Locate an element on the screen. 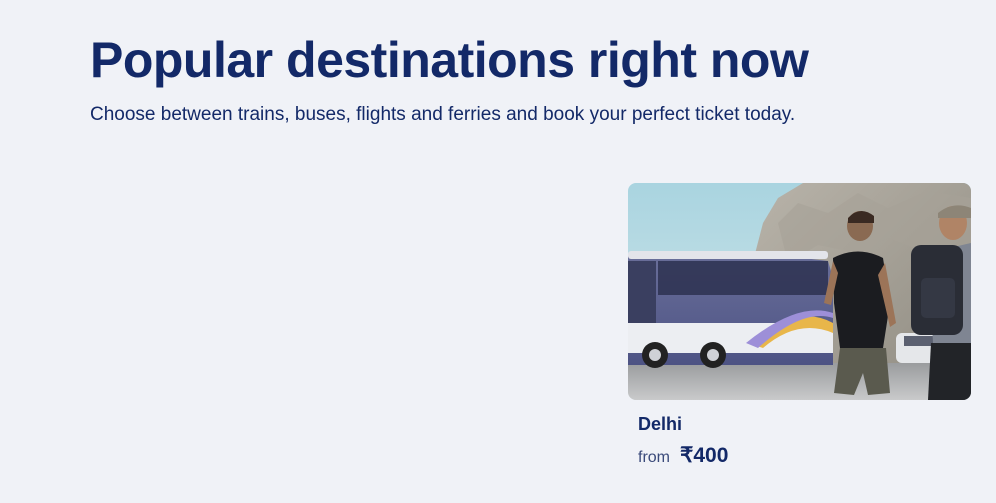  section-title: Popular destinations right now is located at coordinates (449, 60).